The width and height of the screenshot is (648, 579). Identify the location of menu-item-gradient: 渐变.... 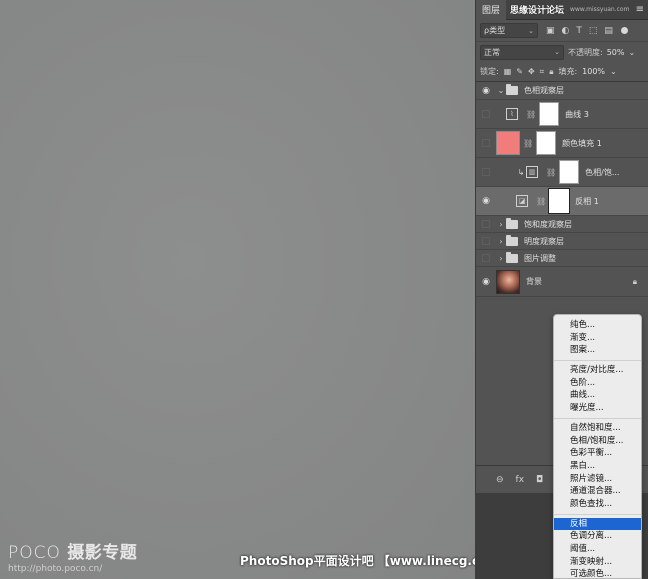
(597, 338).